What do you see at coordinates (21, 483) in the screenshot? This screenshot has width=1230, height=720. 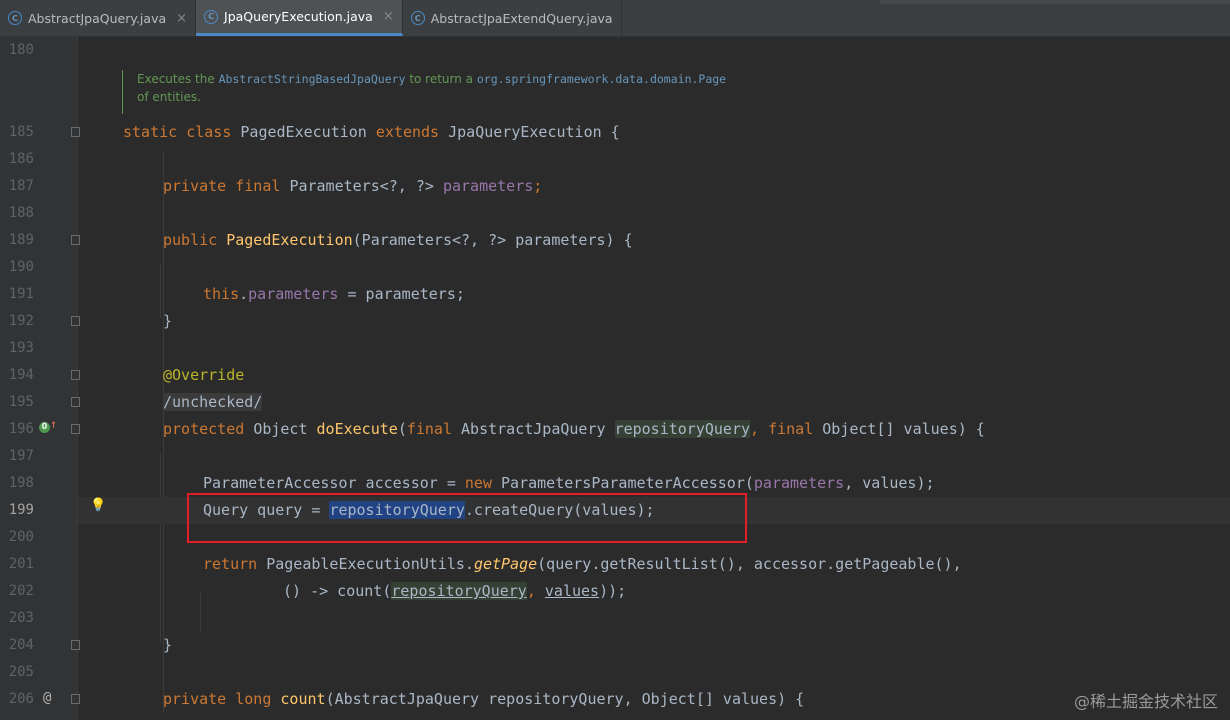 I see `line-number: 198` at bounding box center [21, 483].